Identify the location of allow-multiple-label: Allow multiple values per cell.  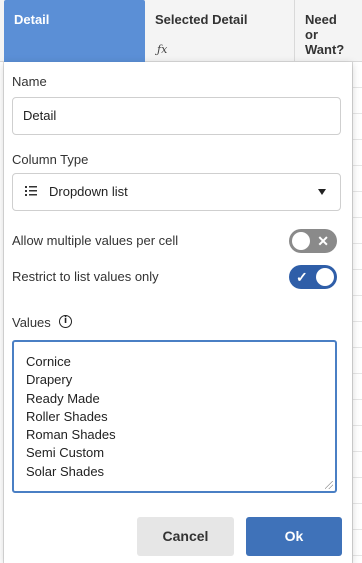
(95, 240).